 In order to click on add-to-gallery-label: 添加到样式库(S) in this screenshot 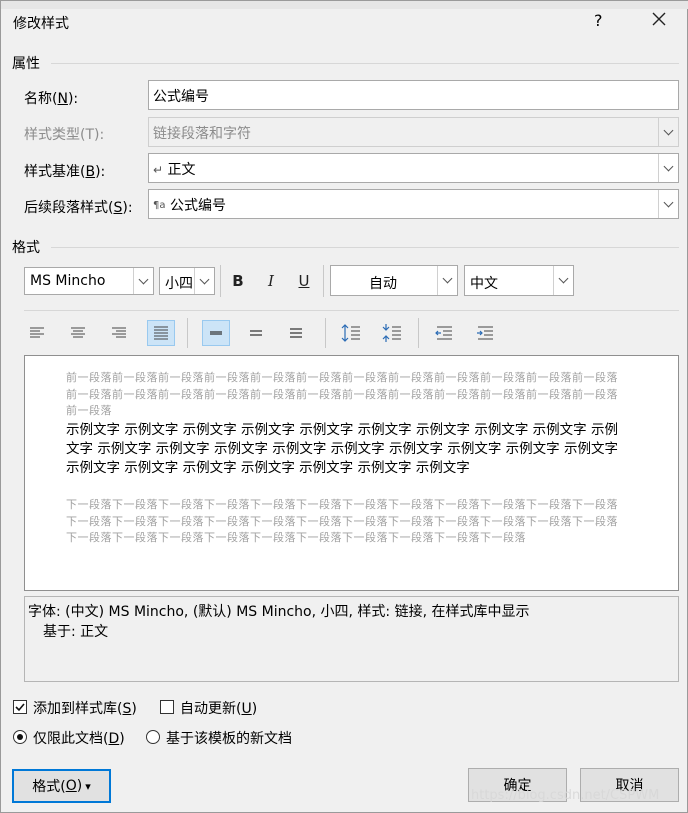, I will do `click(85, 708)`.